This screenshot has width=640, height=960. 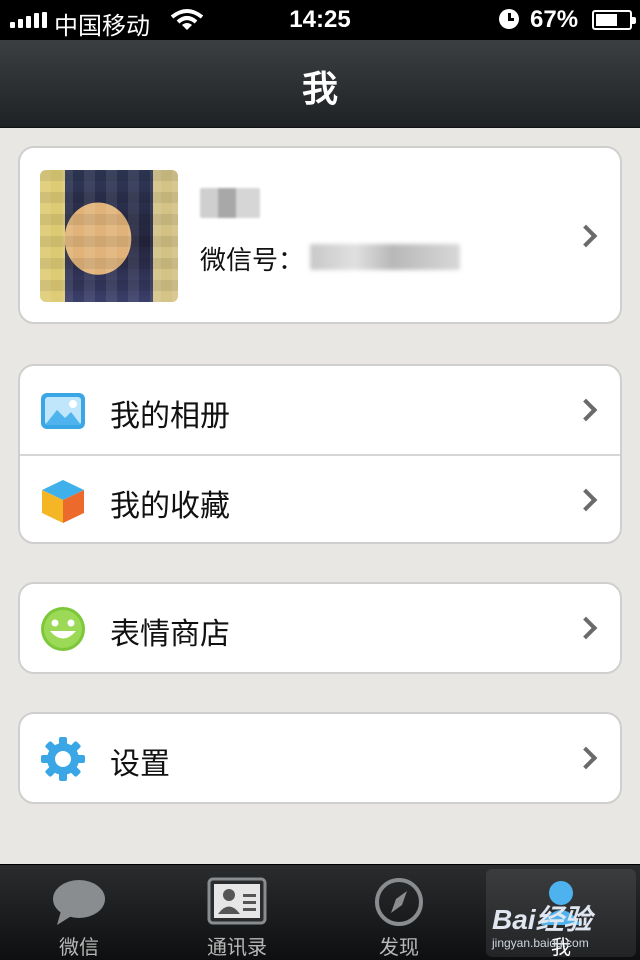 What do you see at coordinates (554, 19) in the screenshot?
I see `battery-percentage: 67%` at bounding box center [554, 19].